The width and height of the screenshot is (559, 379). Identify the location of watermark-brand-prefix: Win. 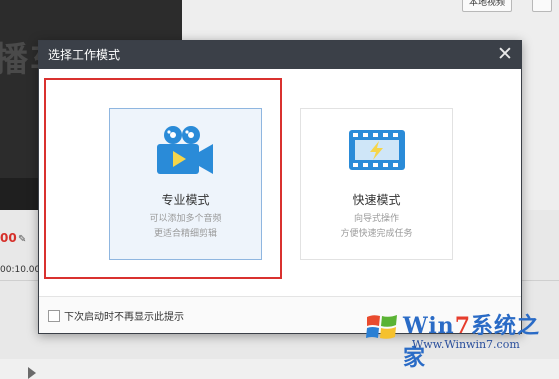
(429, 326).